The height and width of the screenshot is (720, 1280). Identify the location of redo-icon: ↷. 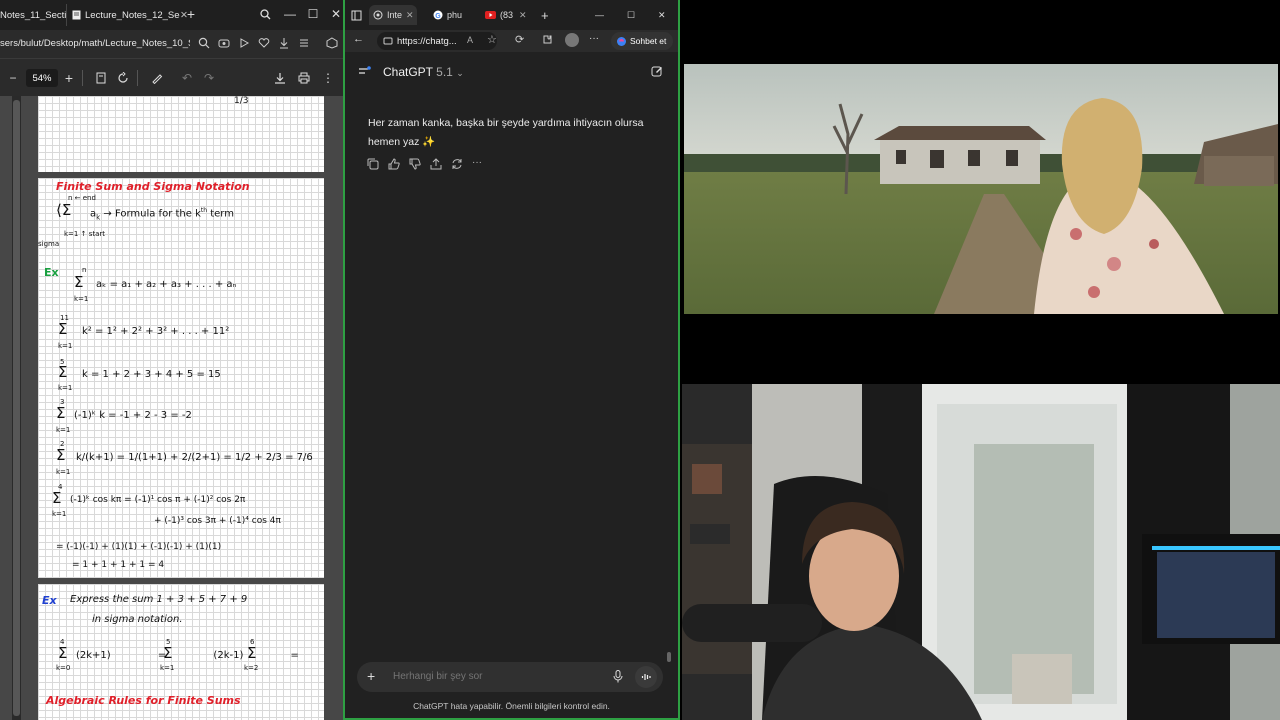
(209, 78).